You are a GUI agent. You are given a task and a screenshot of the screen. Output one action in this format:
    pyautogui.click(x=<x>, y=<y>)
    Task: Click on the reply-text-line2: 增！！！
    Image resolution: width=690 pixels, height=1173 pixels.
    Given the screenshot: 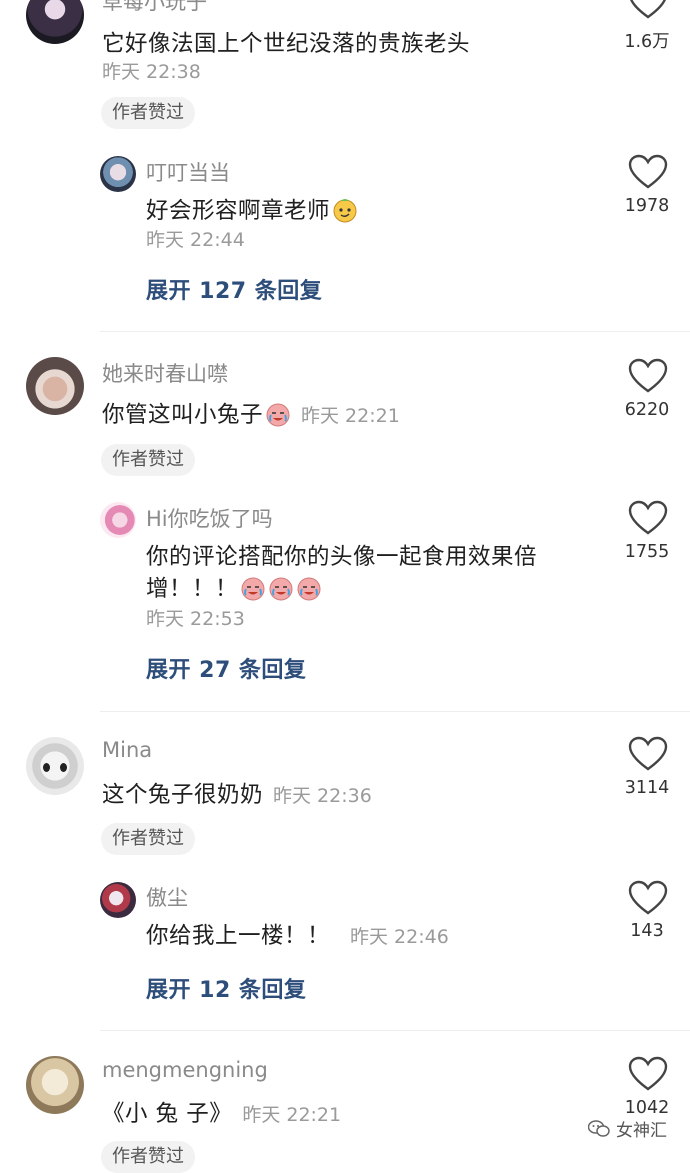 What is the action you would take?
    pyautogui.click(x=234, y=587)
    